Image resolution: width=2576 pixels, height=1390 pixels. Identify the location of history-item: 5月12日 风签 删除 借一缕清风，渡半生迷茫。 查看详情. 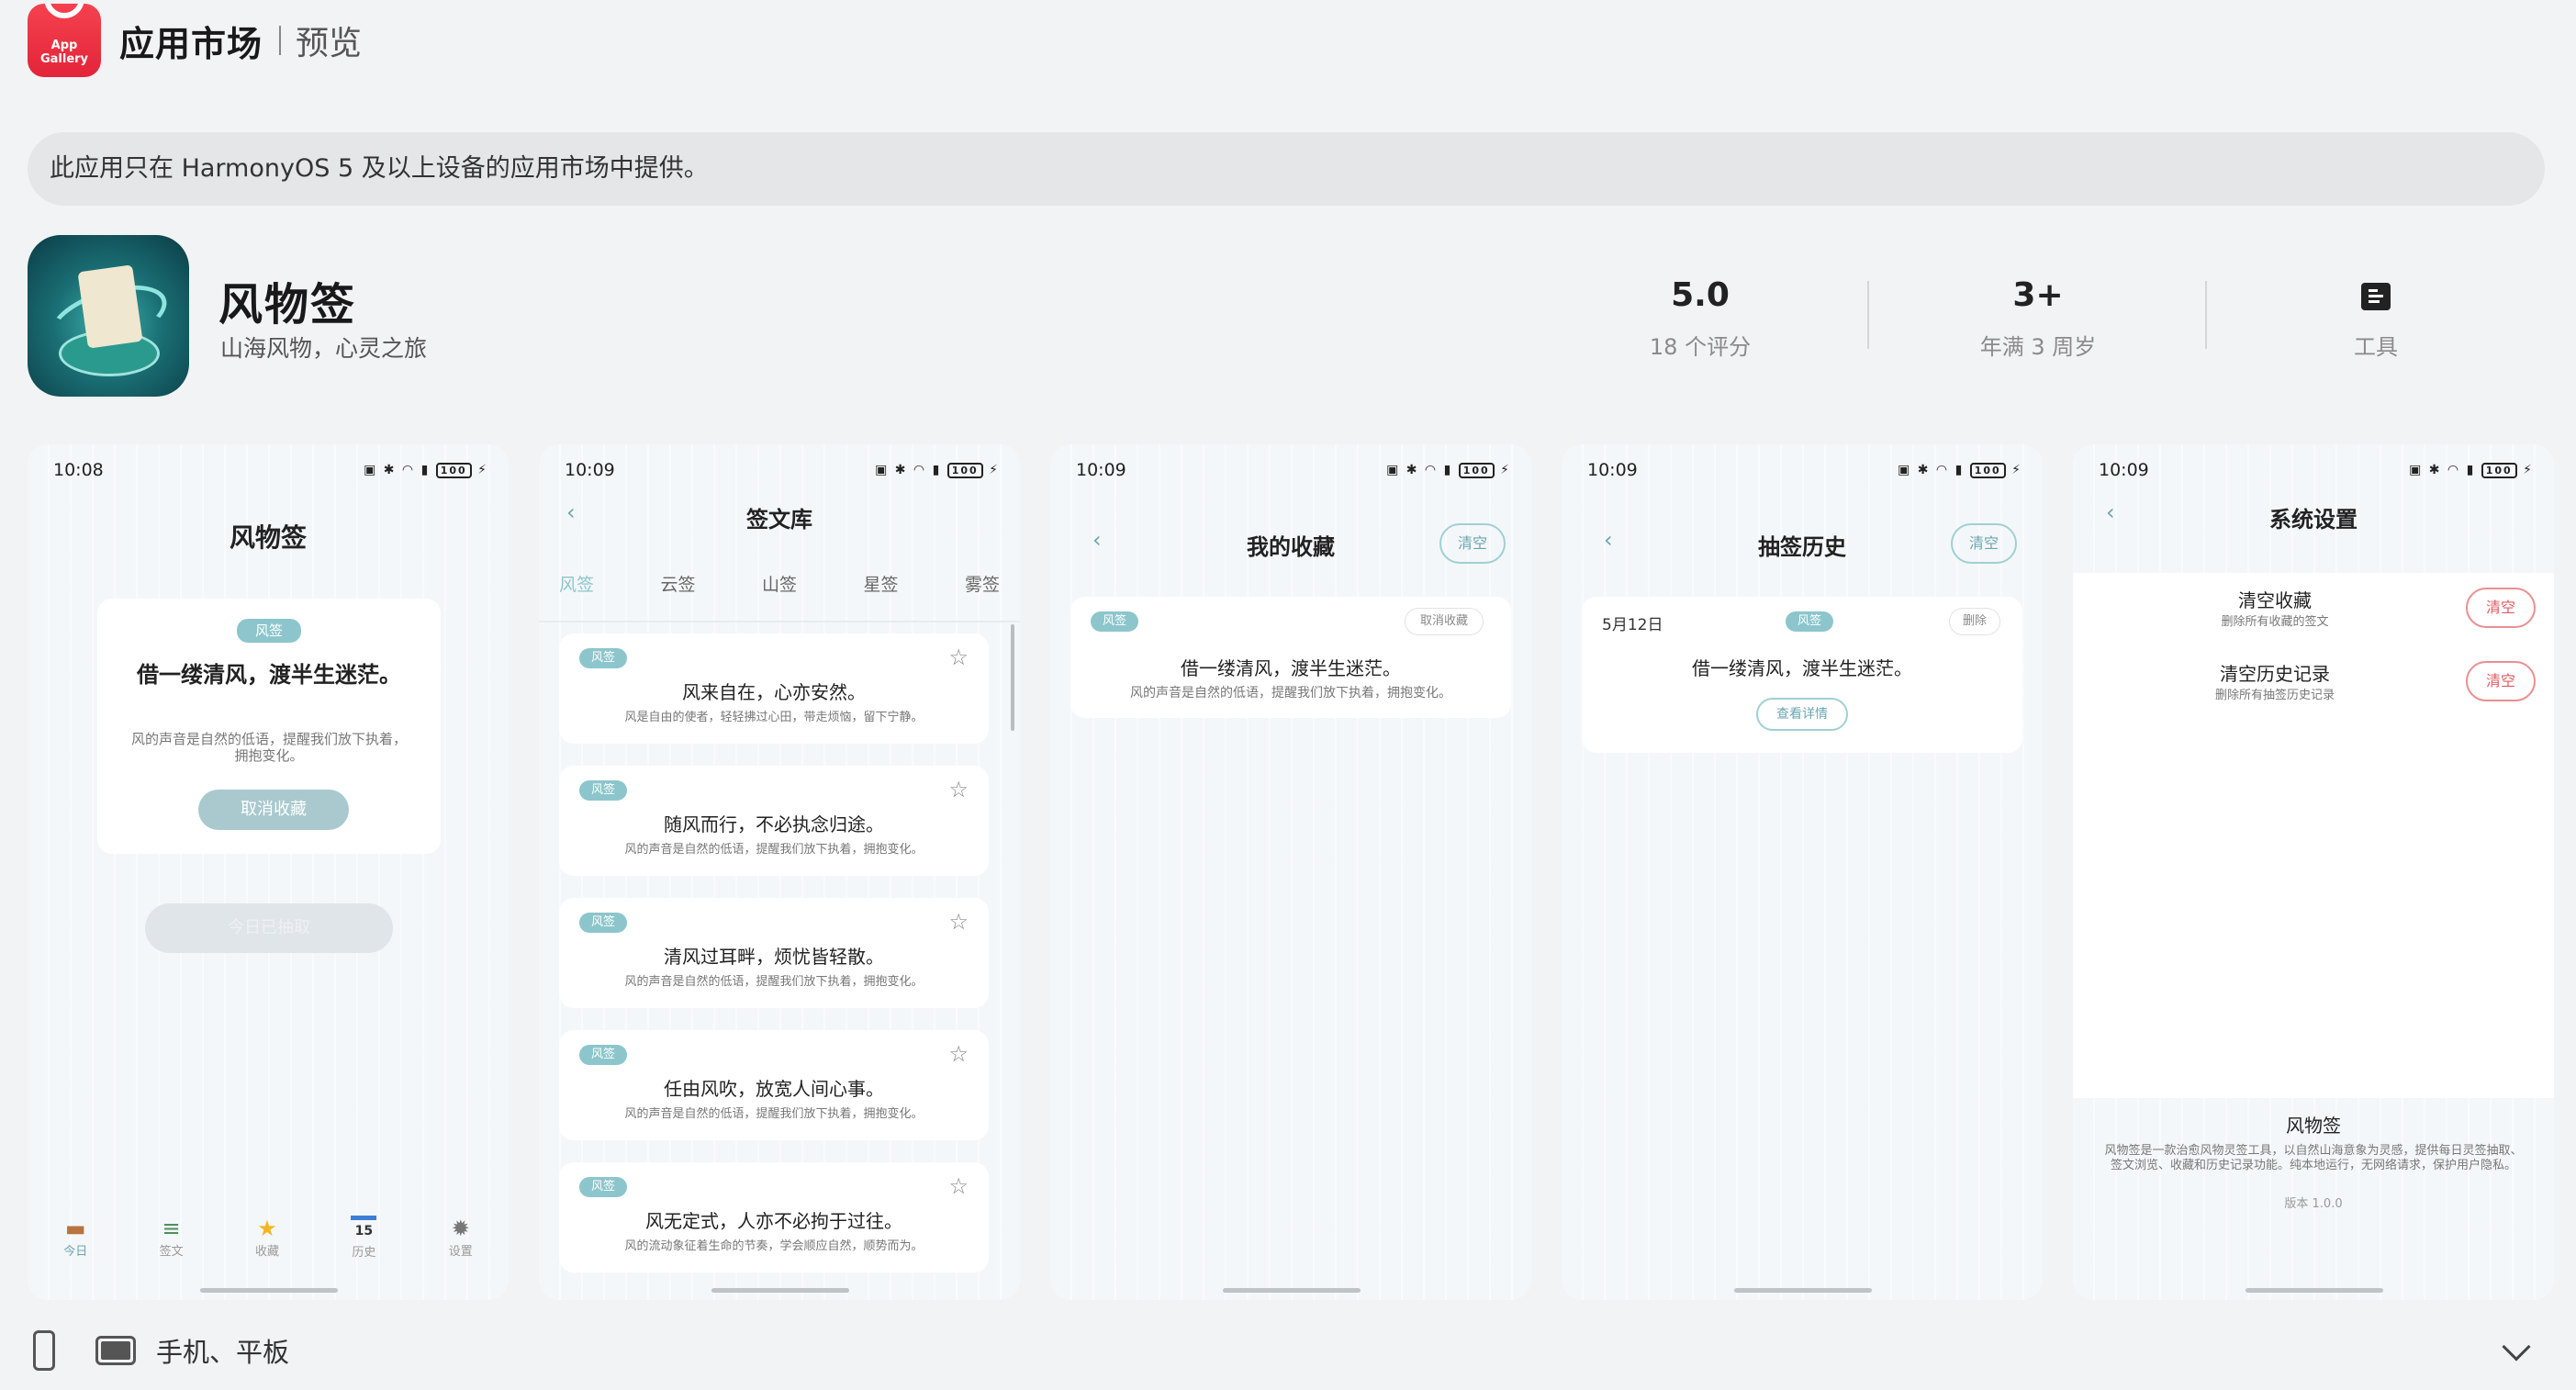
(1802, 675).